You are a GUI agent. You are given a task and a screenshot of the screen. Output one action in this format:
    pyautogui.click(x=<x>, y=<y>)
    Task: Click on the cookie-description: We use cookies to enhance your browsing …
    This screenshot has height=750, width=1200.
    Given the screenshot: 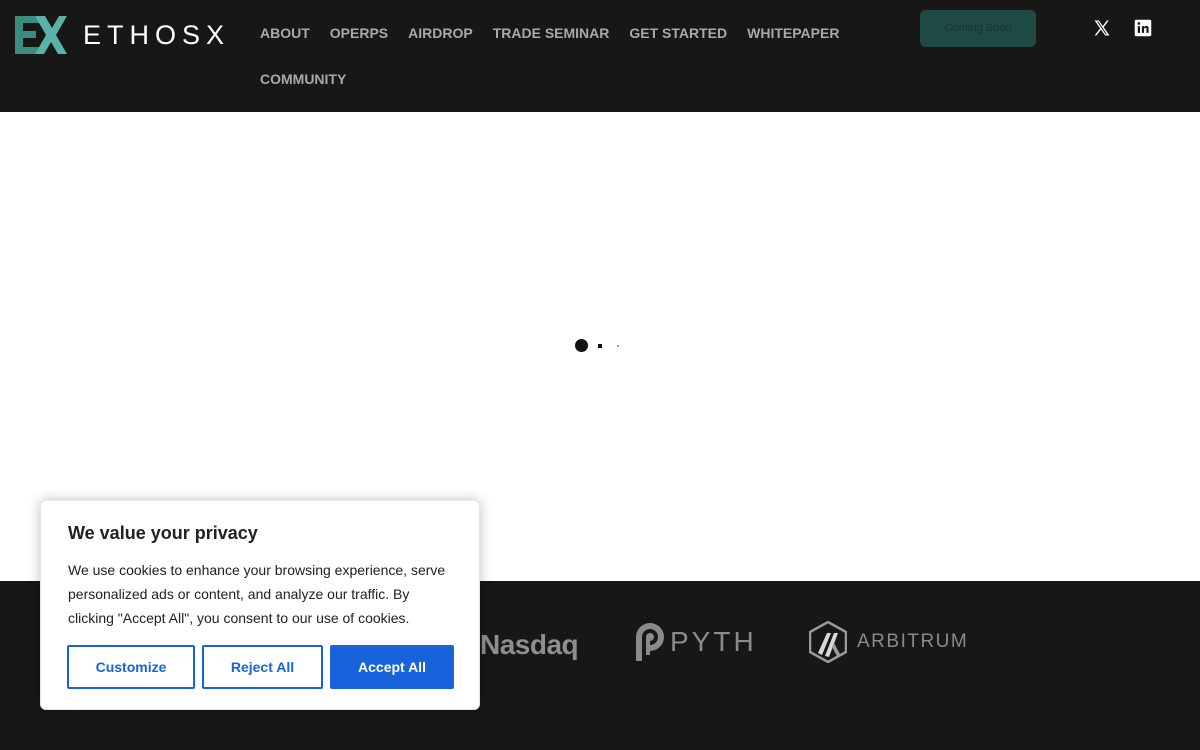 What is the action you would take?
    pyautogui.click(x=257, y=594)
    